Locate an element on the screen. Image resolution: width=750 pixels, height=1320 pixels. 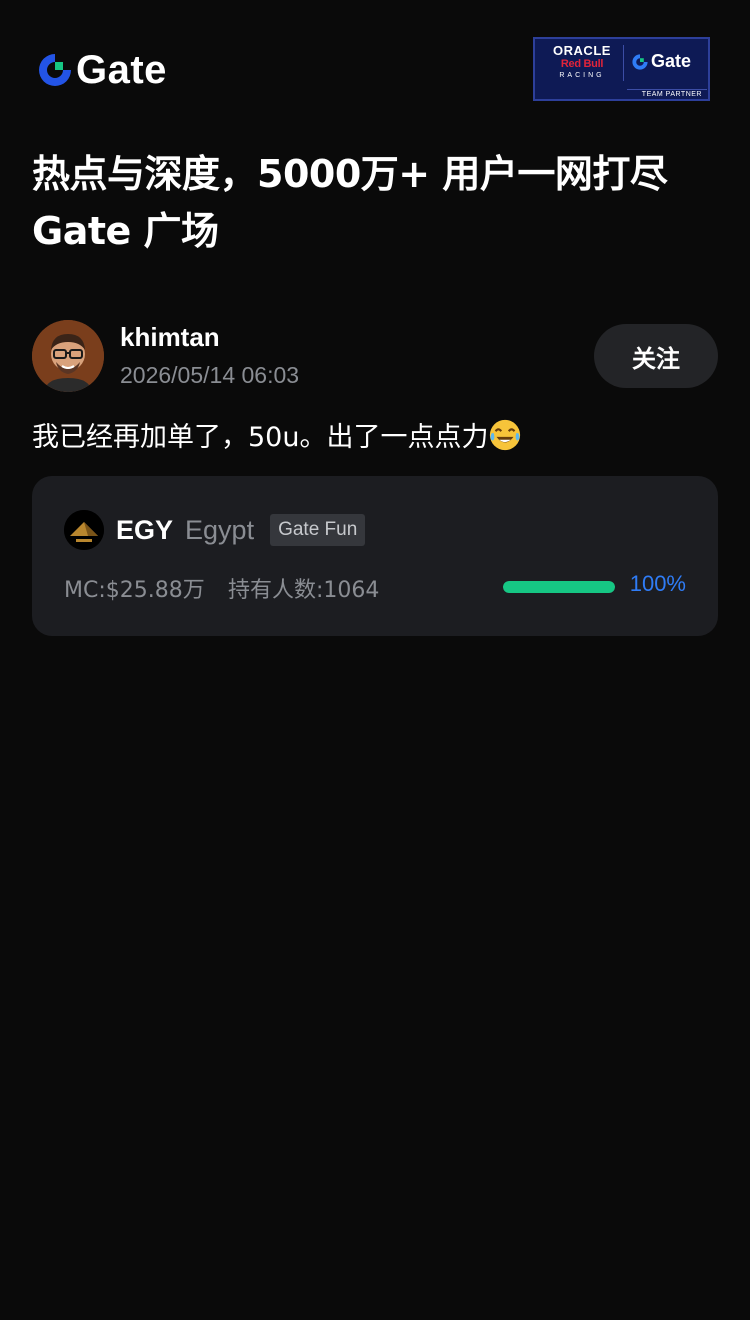
partner-divider is located at coordinates (623, 63).